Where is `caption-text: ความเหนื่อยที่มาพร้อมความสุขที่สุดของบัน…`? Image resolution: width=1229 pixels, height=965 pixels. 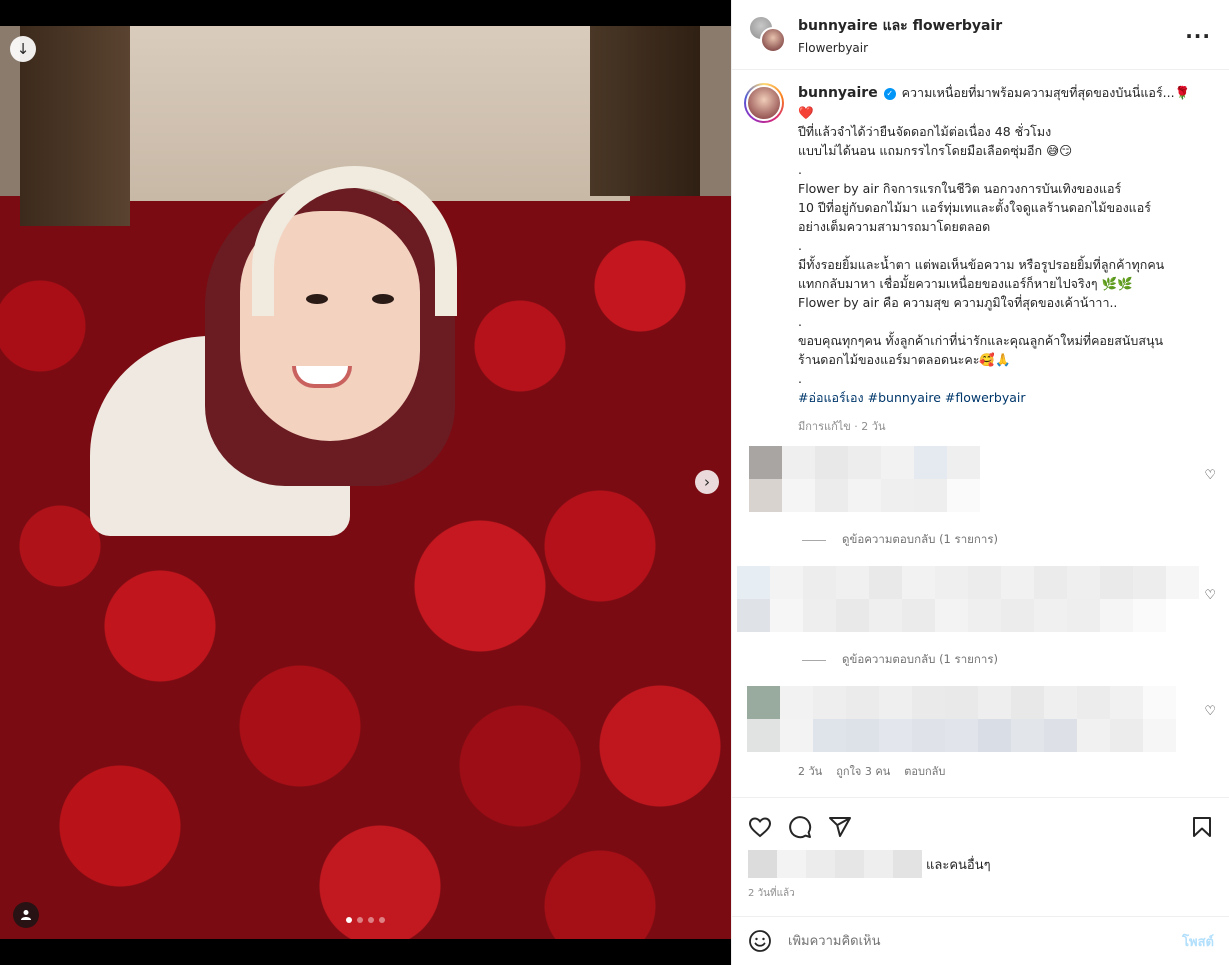
caption-text: ความเหนื่อยที่มาพร้อมความสุขที่สุดของบัน… is located at coordinates (1046, 92).